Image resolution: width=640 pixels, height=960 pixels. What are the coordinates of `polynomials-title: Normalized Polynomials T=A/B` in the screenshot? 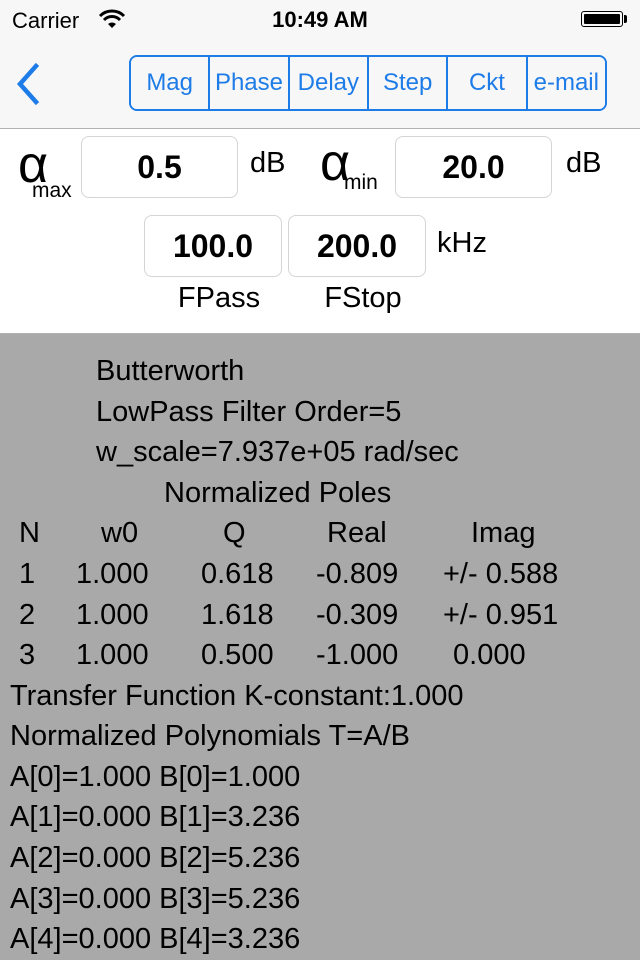 It's located at (210, 736).